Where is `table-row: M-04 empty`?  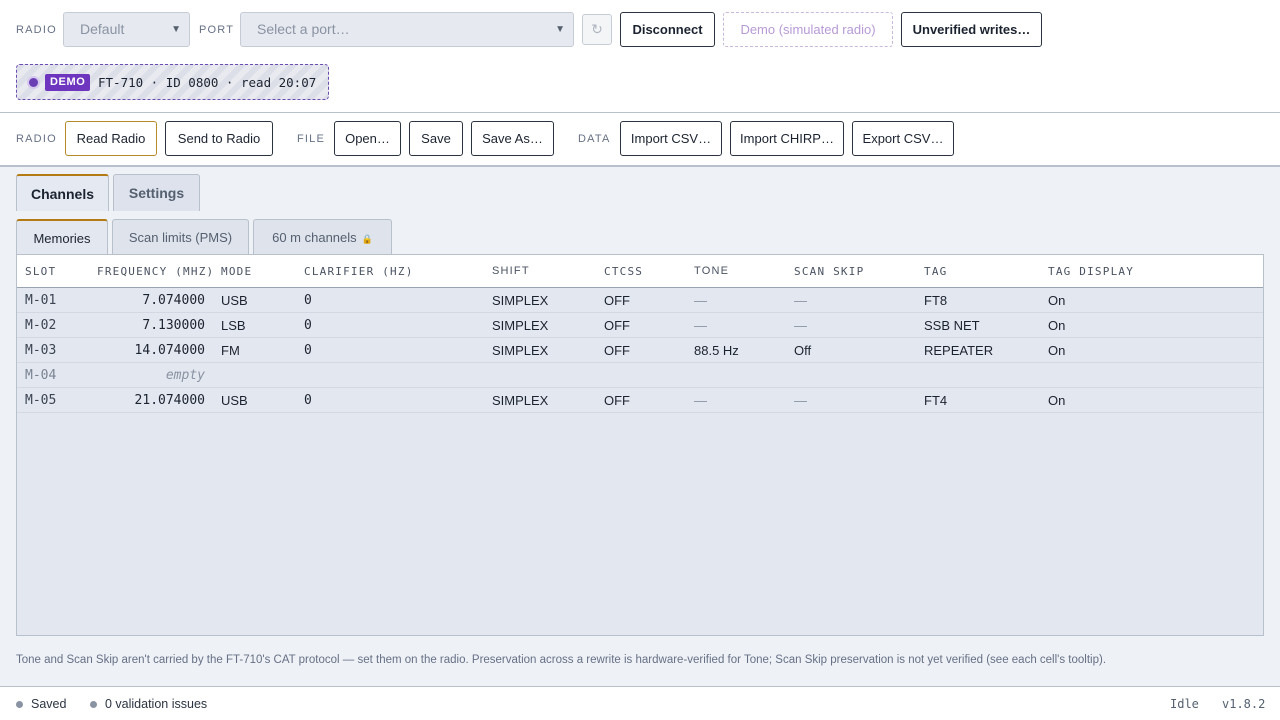 table-row: M-04 empty is located at coordinates (640, 375).